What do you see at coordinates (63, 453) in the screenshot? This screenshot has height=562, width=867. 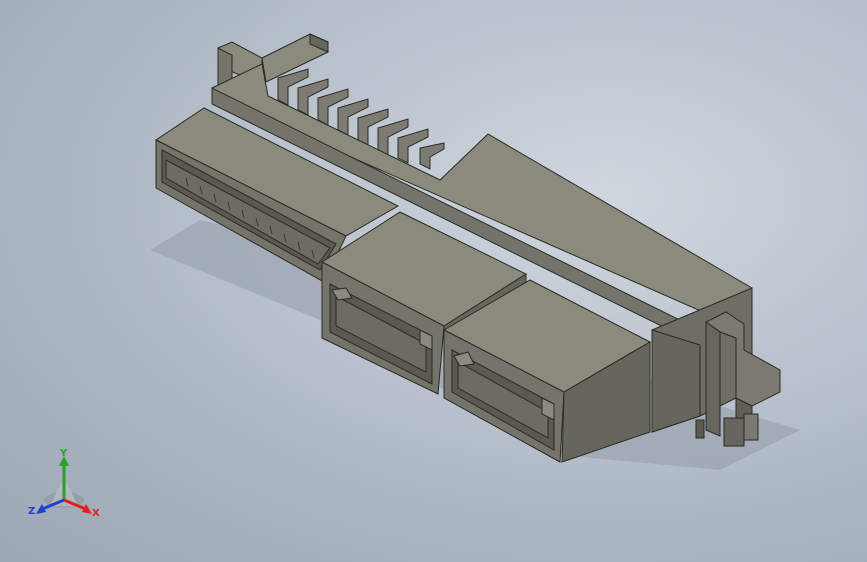 I see `y-axis-label: Y` at bounding box center [63, 453].